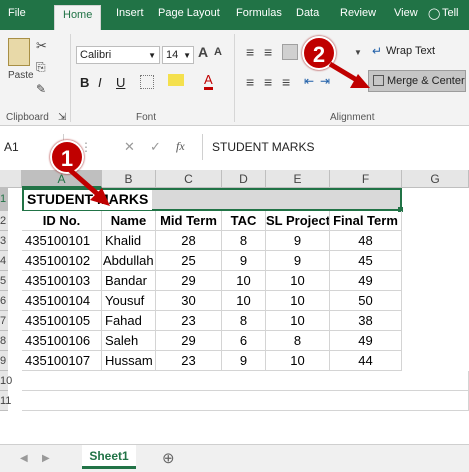 This screenshot has width=469, height=472. What do you see at coordinates (307, 13) in the screenshot?
I see `tab-data: Data` at bounding box center [307, 13].